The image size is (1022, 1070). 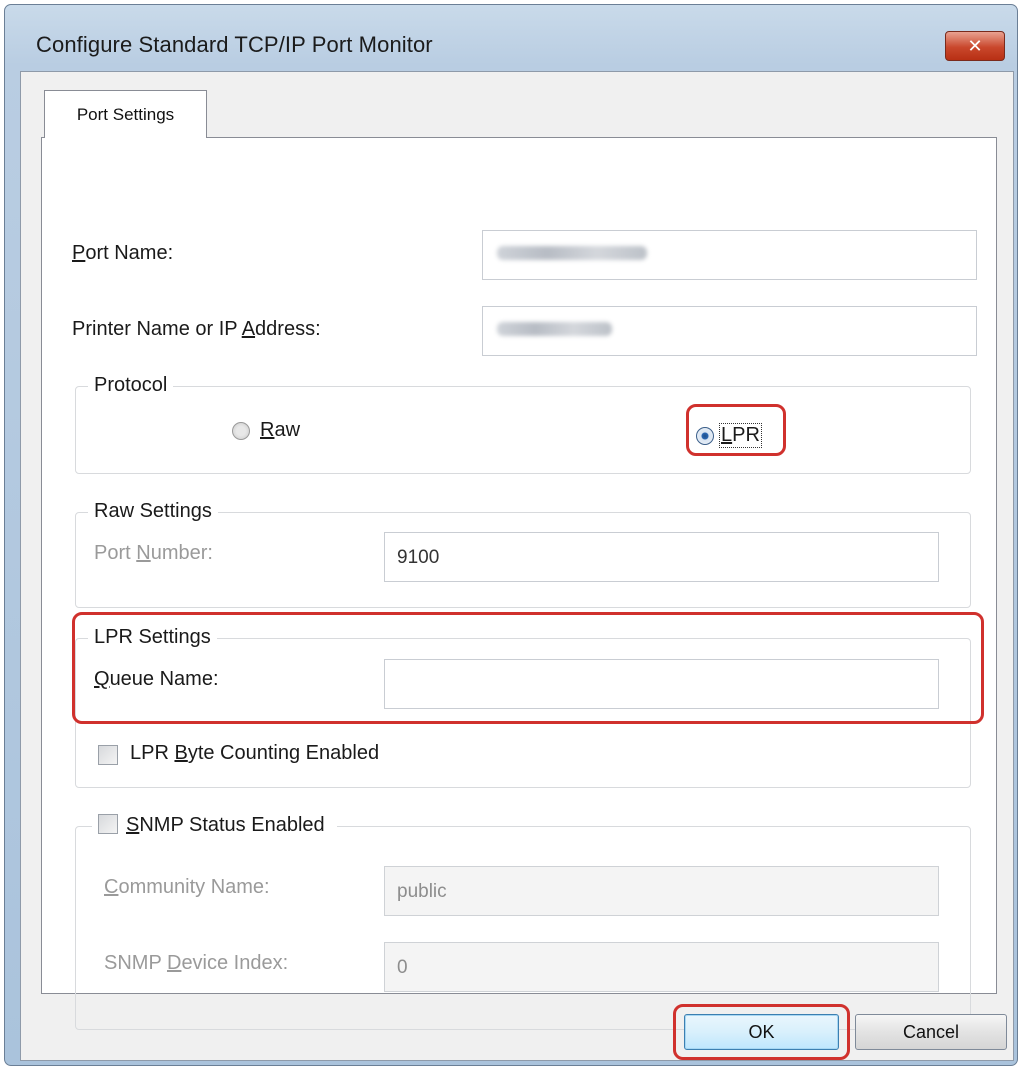 I want to click on protocol-group-title: Protocol, so click(x=131, y=385).